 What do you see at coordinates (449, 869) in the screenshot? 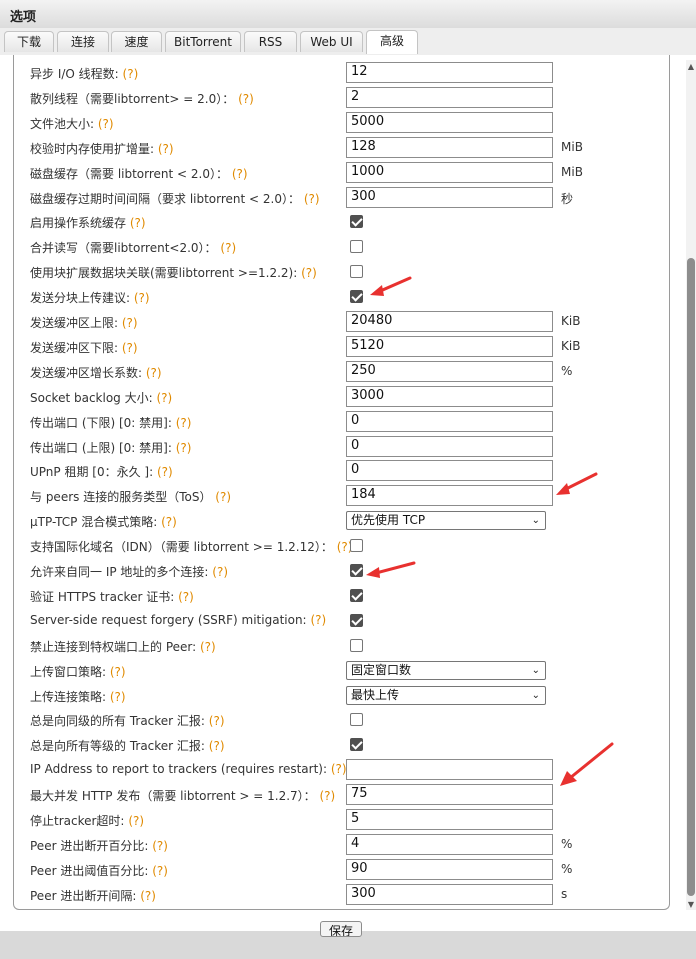
I see `setting-input: 90` at bounding box center [449, 869].